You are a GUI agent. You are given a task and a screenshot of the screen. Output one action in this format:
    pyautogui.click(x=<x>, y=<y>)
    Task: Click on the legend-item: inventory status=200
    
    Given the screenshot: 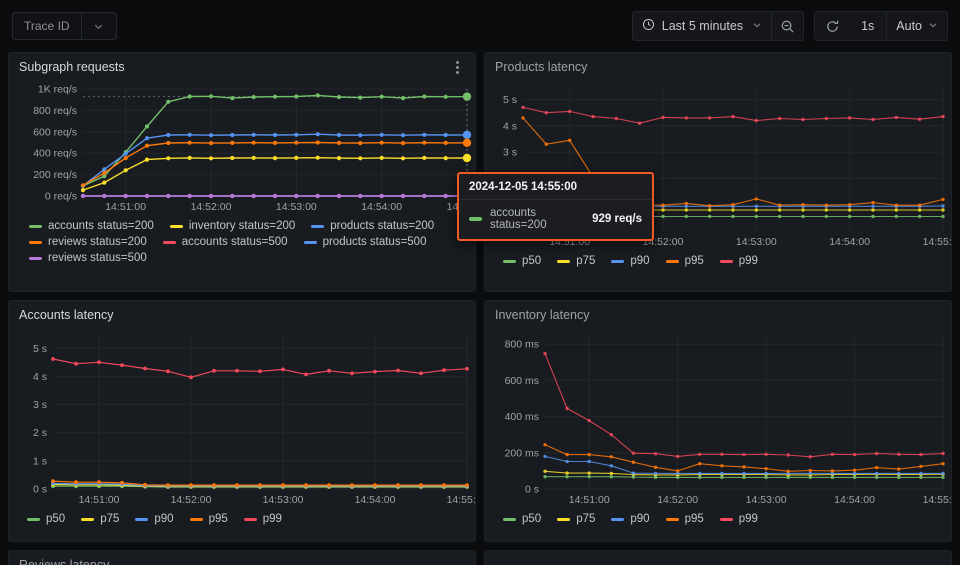 What is the action you would take?
    pyautogui.click(x=232, y=226)
    